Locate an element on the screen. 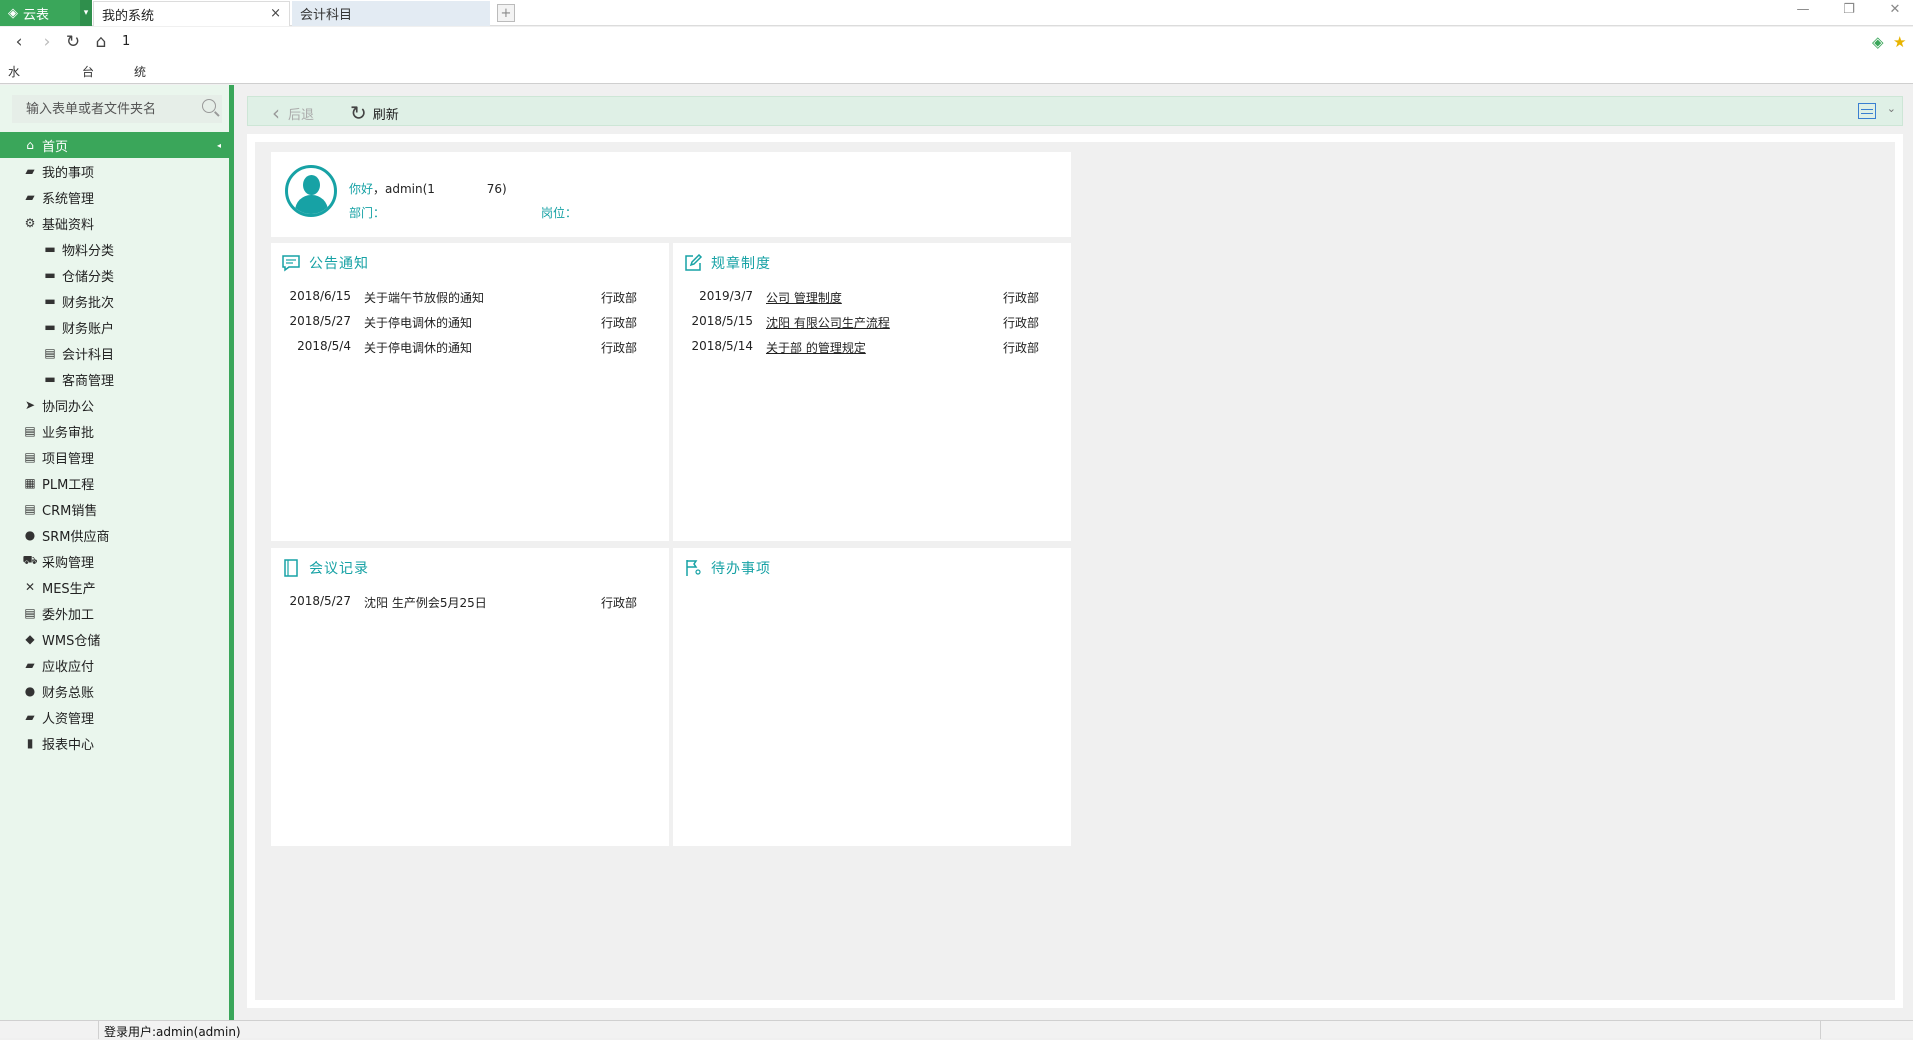 The image size is (1913, 1040). book-icon is located at coordinates (291, 568).